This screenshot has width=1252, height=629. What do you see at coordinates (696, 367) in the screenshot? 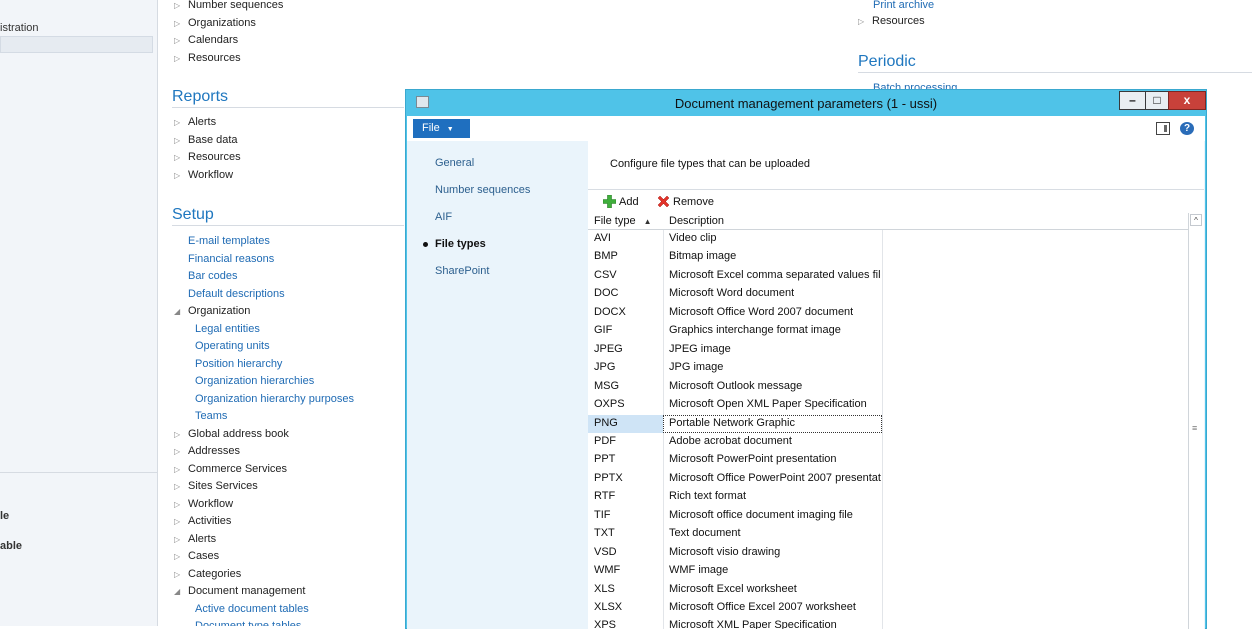
I see `description-cell: JPG image` at bounding box center [696, 367].